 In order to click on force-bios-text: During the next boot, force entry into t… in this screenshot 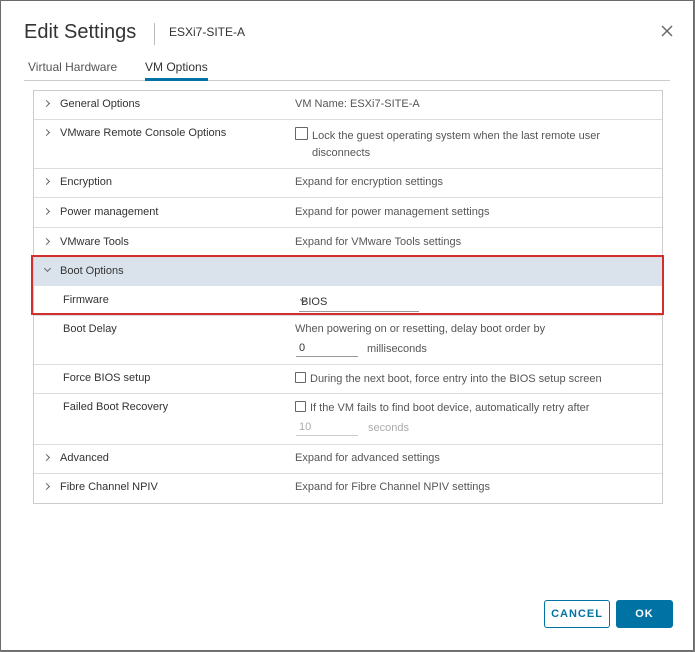, I will do `click(456, 379)`.